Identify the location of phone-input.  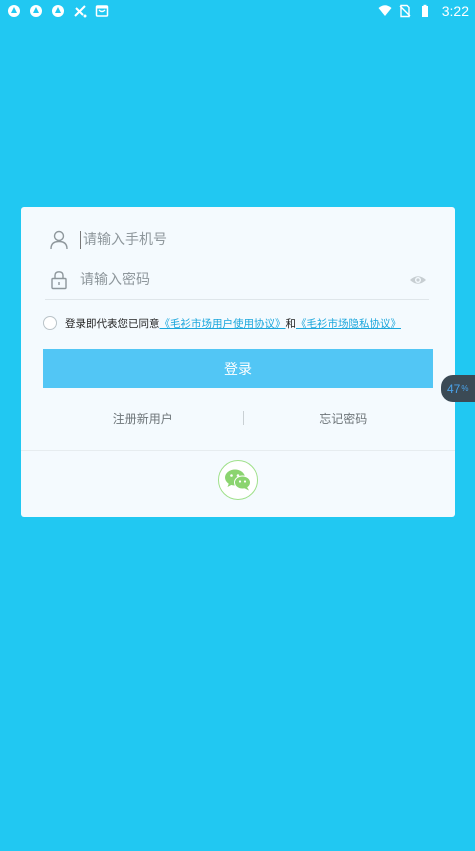
(254, 240).